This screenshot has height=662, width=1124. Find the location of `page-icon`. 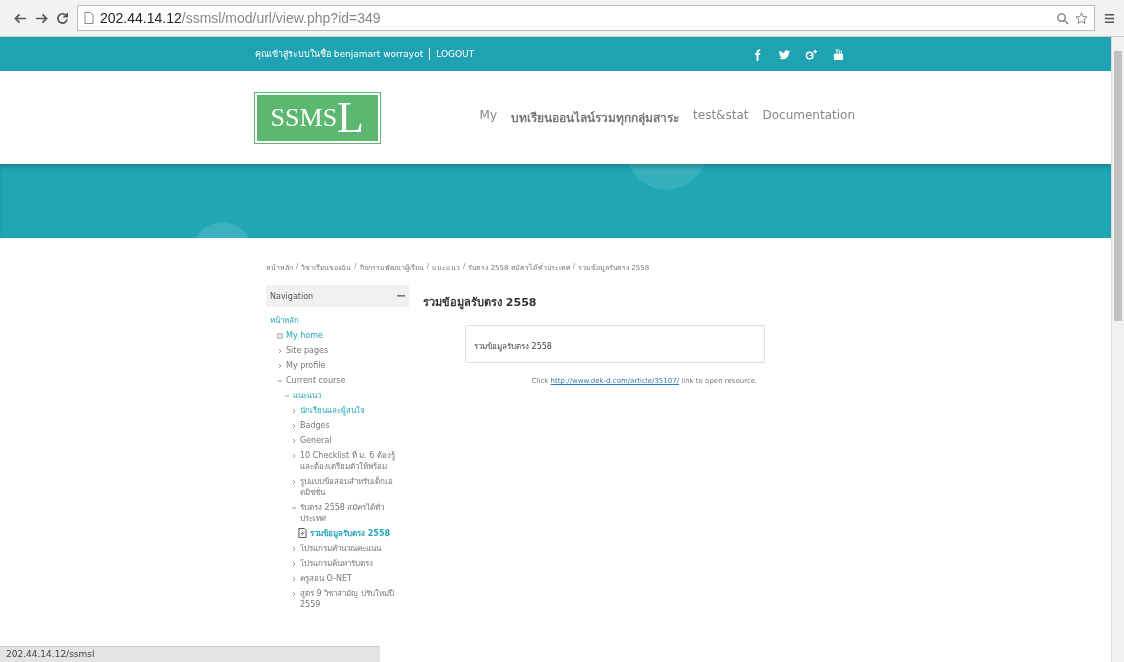

page-icon is located at coordinates (89, 18).